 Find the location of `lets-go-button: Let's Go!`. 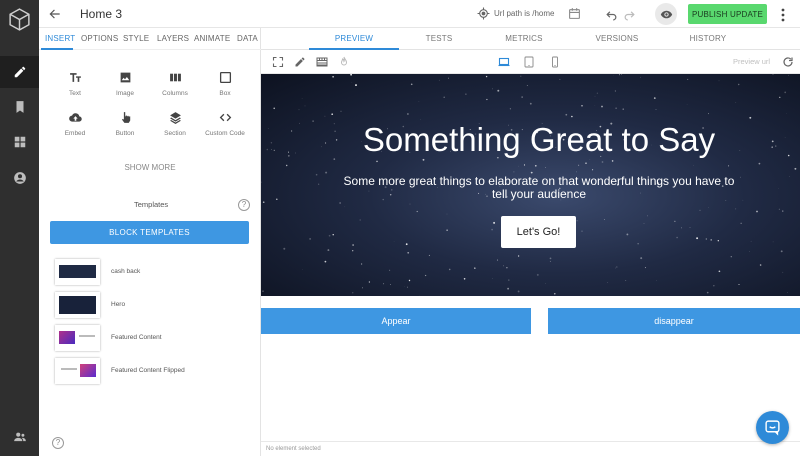

lets-go-button: Let's Go! is located at coordinates (538, 232).